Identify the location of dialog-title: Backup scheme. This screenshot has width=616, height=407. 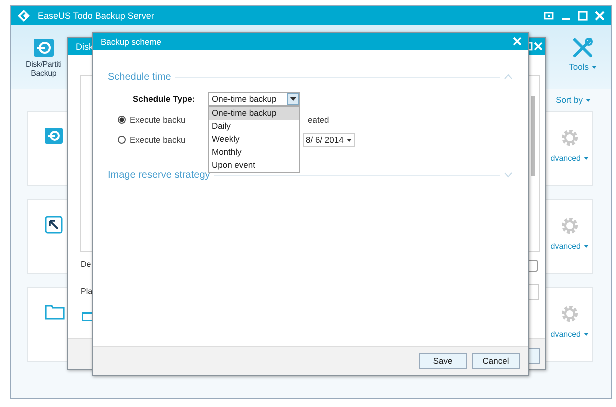
(131, 41).